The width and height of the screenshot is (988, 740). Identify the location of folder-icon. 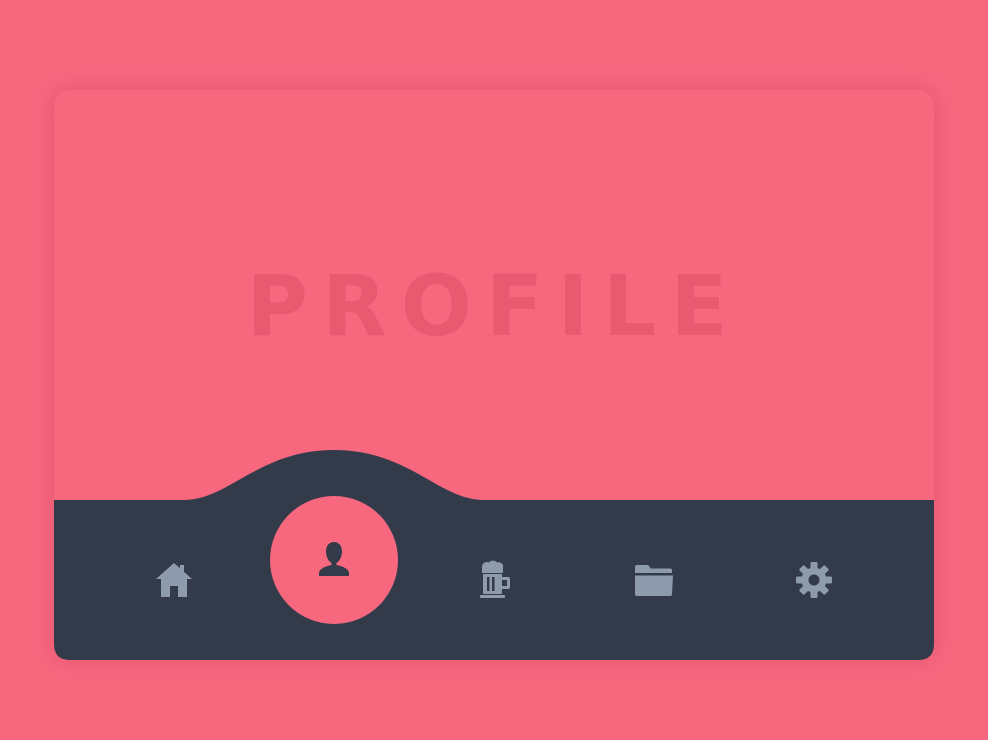
(654, 580).